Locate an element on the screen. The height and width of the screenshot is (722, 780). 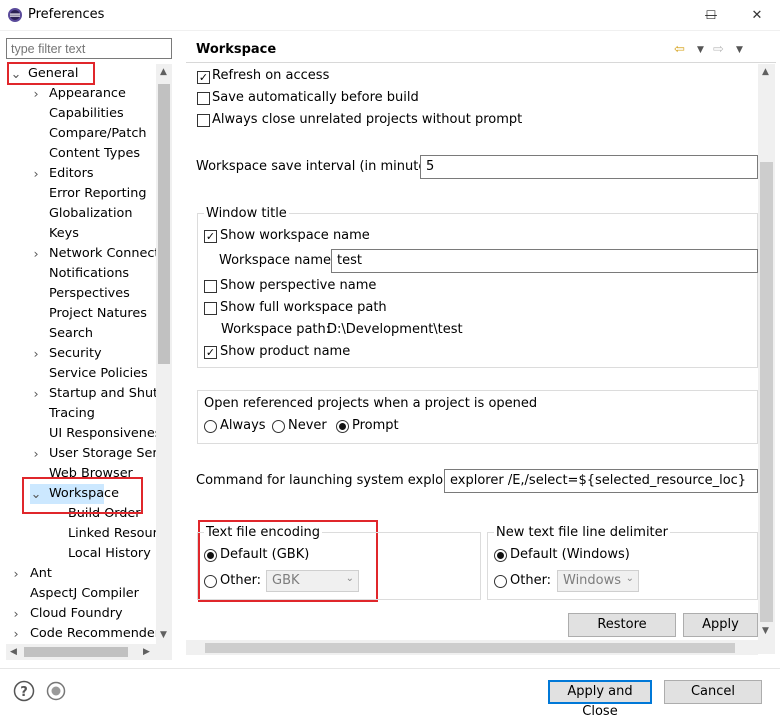
restore-defaults-button: Restore Defaults is located at coordinates (622, 633).